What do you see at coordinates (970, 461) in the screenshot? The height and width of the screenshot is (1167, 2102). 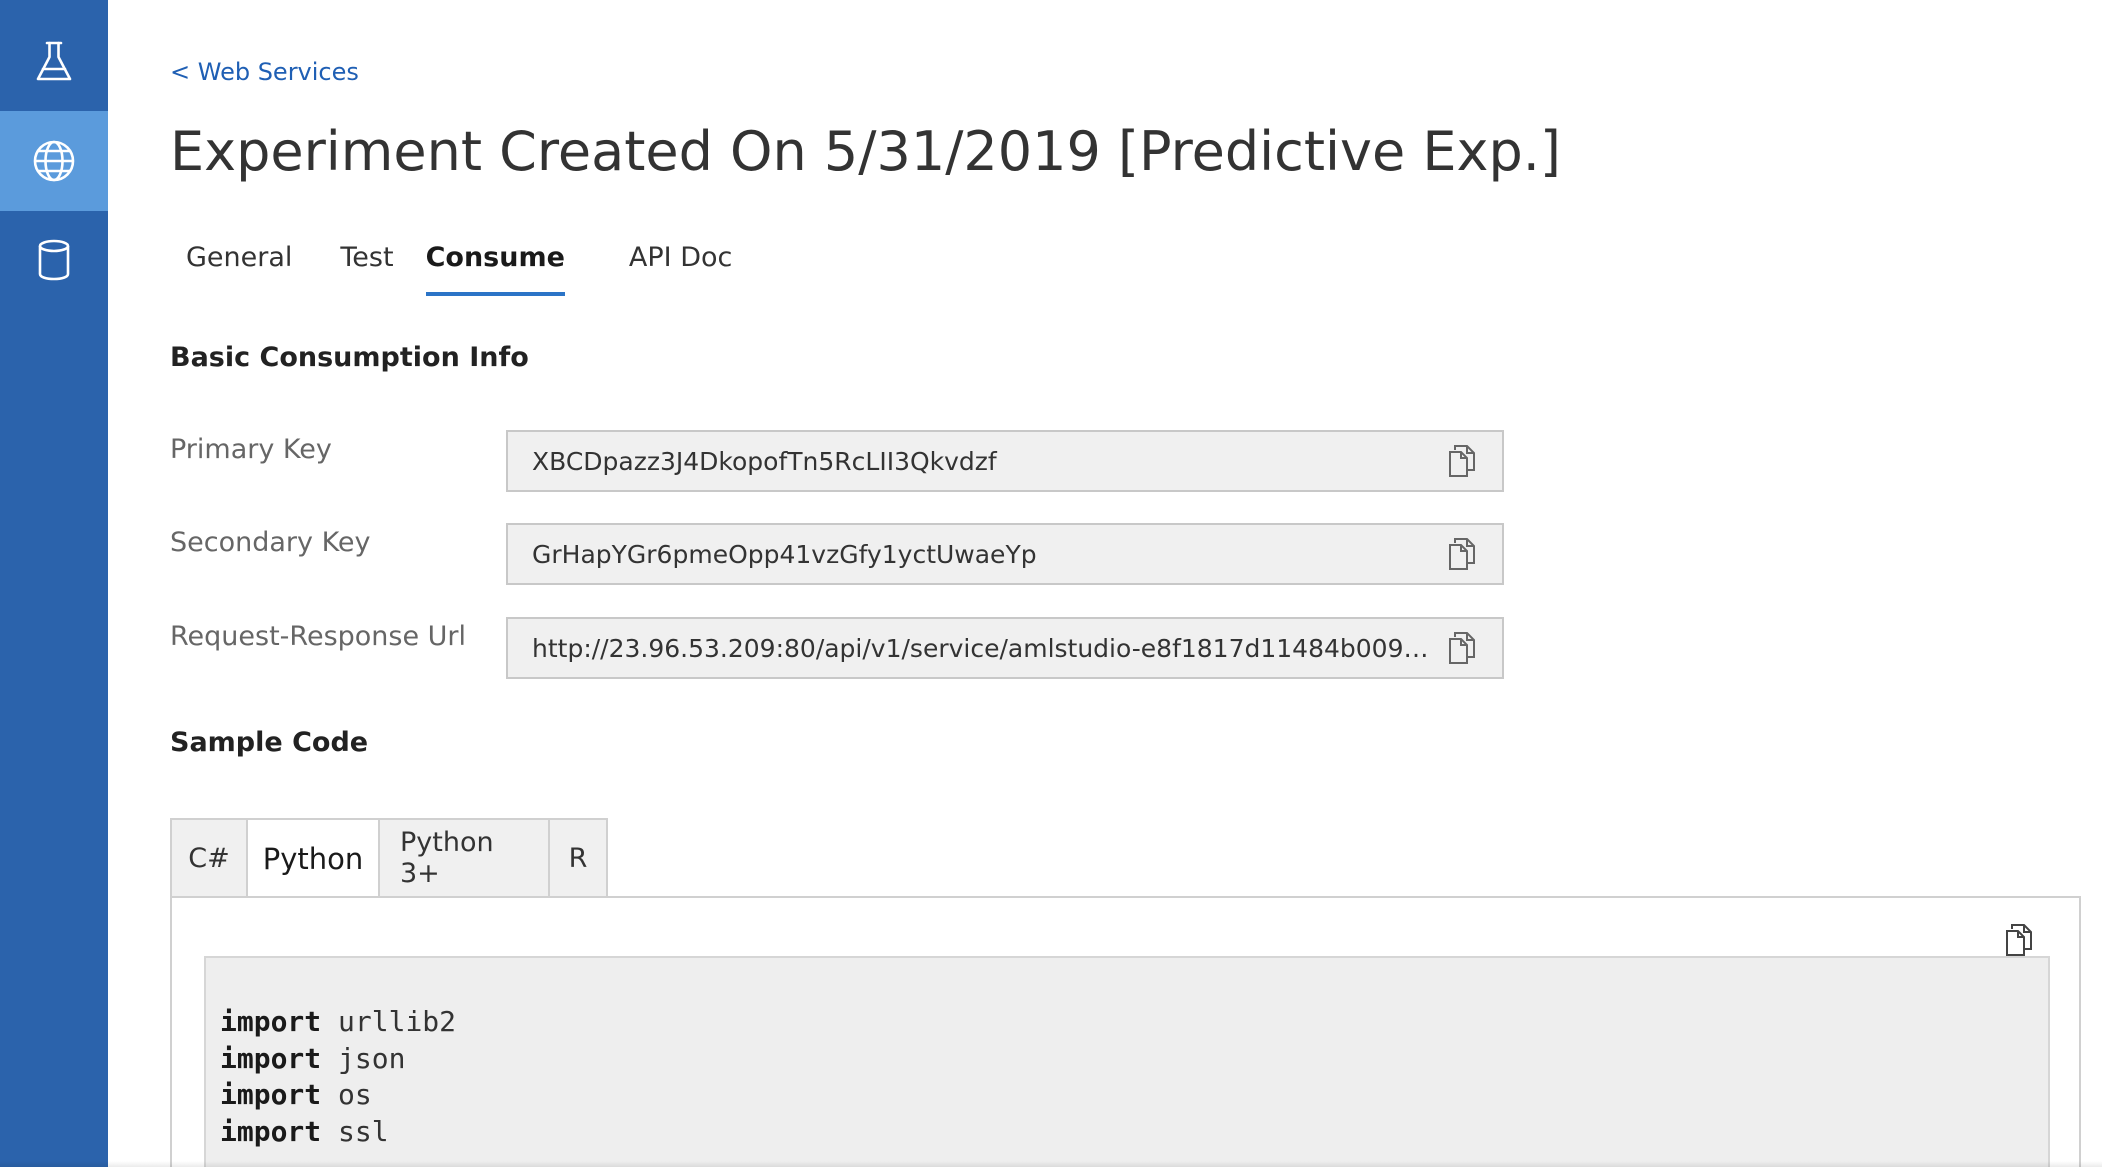 I see `primary-key-input` at bounding box center [970, 461].